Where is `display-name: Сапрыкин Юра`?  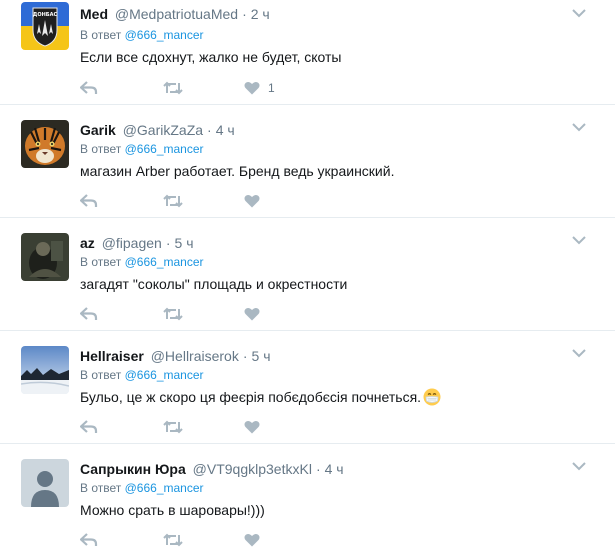
display-name: Сапрыкин Юра is located at coordinates (133, 469).